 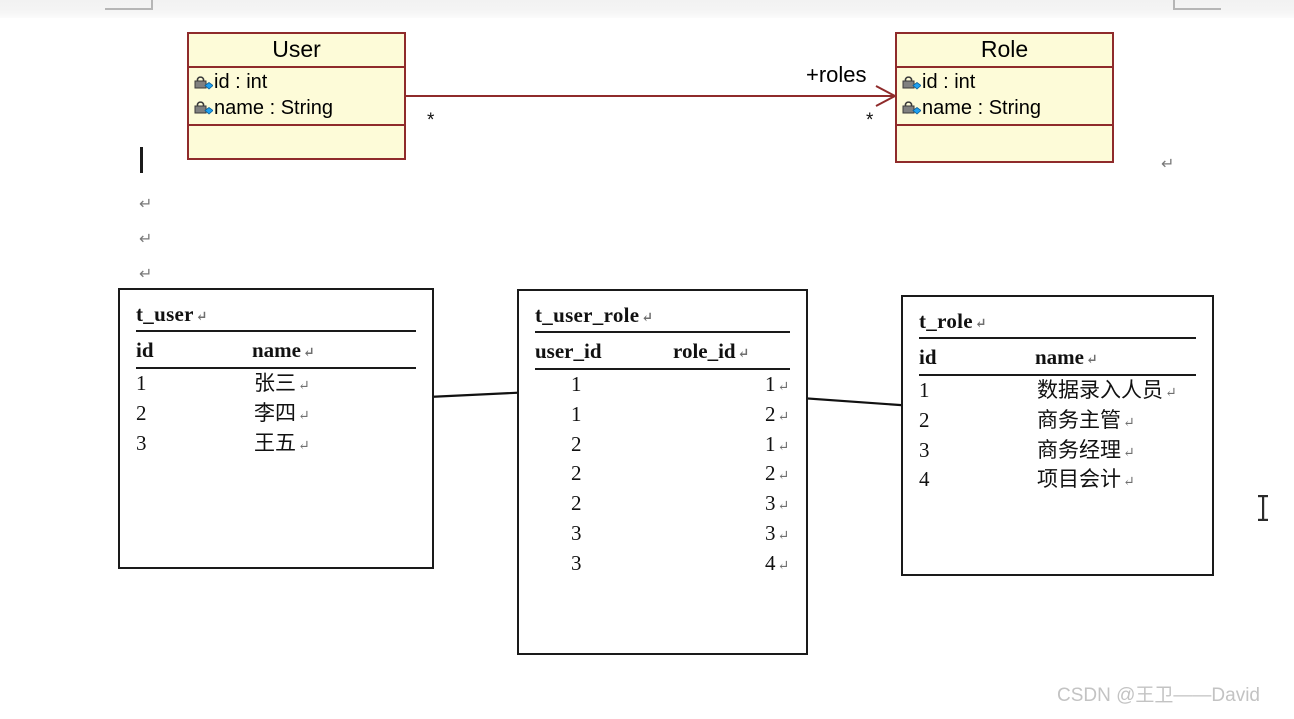 I want to click on db-cell: 商务主管 ↵, so click(x=1086, y=419).